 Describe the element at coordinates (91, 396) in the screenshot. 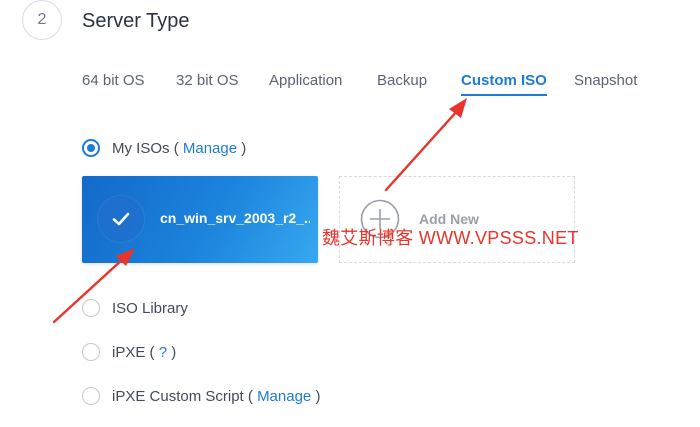

I see `ipxe-custom-radio` at that location.